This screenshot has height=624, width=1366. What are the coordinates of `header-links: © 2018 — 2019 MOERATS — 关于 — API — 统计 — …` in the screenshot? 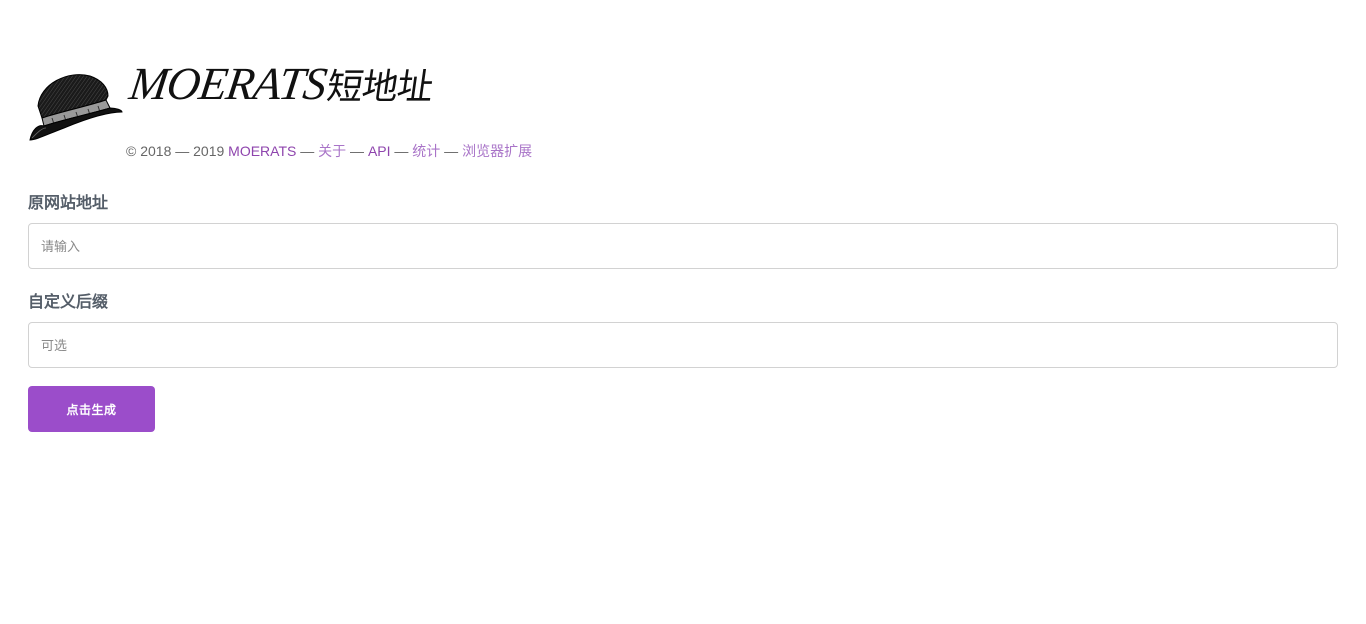 It's located at (329, 151).